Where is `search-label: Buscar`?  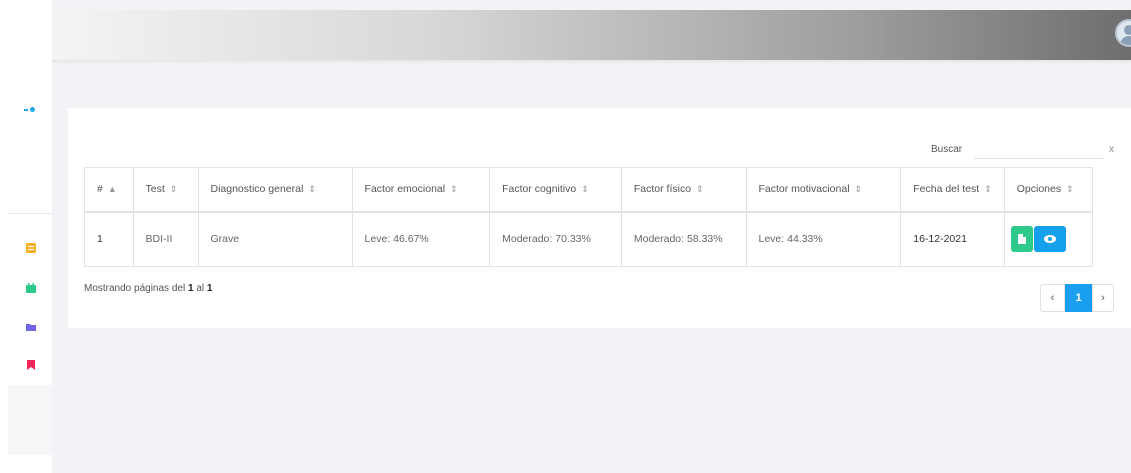 search-label: Buscar is located at coordinates (947, 149).